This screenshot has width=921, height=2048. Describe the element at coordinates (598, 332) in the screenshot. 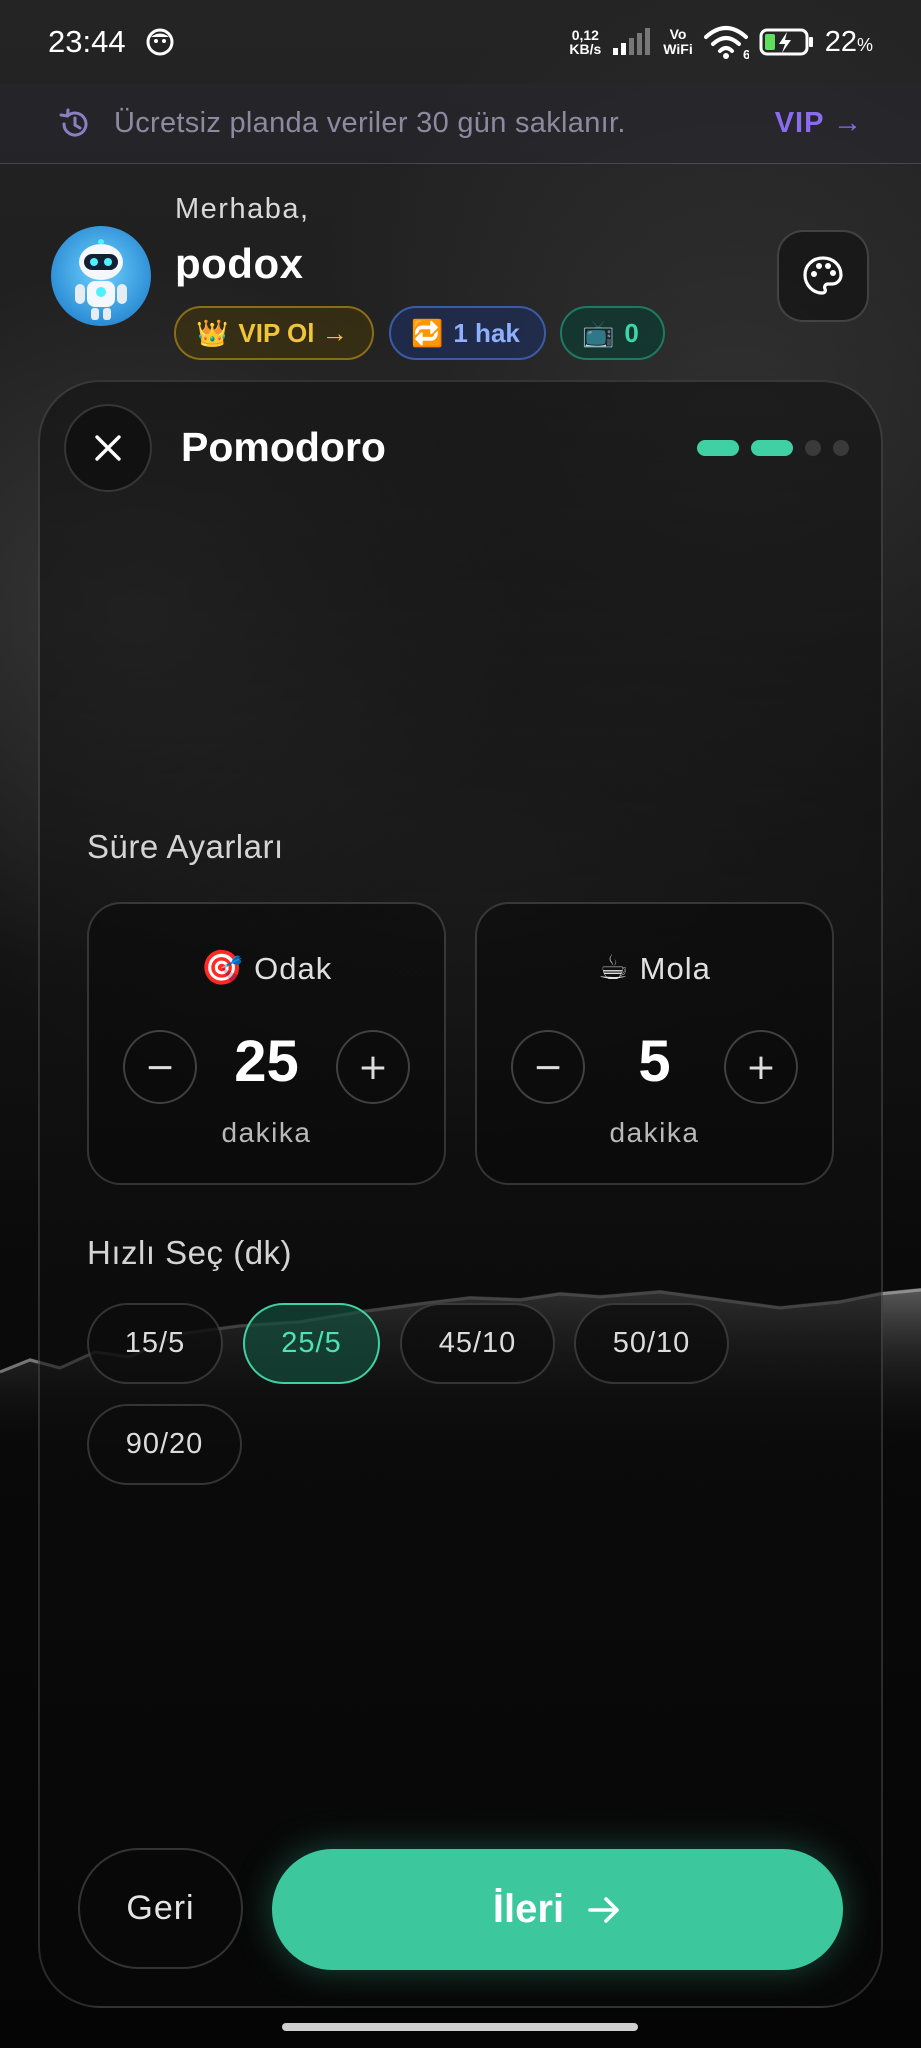

I see `tv-icon: 📺` at that location.